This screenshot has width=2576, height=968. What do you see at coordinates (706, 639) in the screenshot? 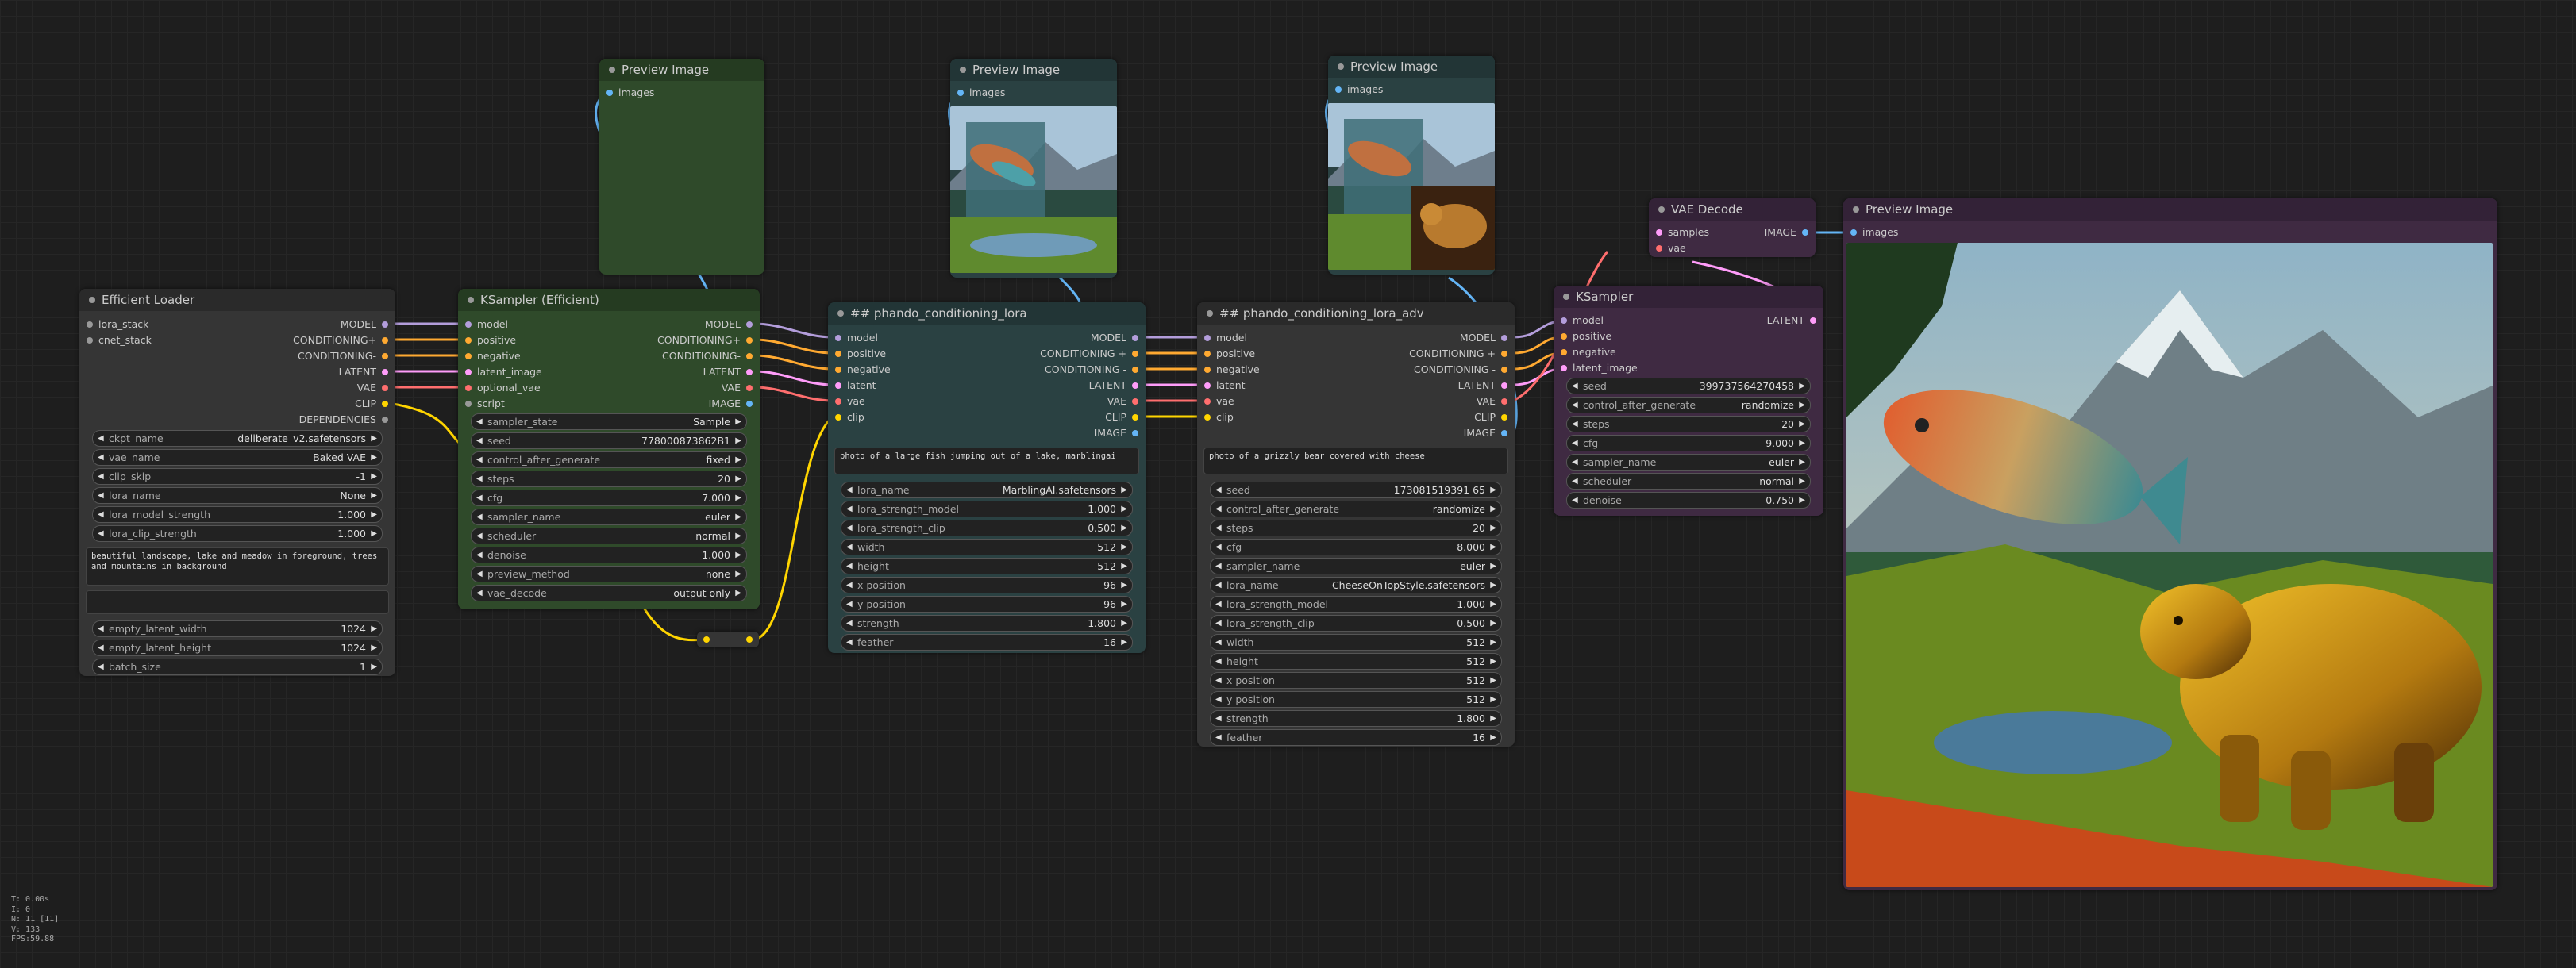
I see `reroute-input-pin-icon` at bounding box center [706, 639].